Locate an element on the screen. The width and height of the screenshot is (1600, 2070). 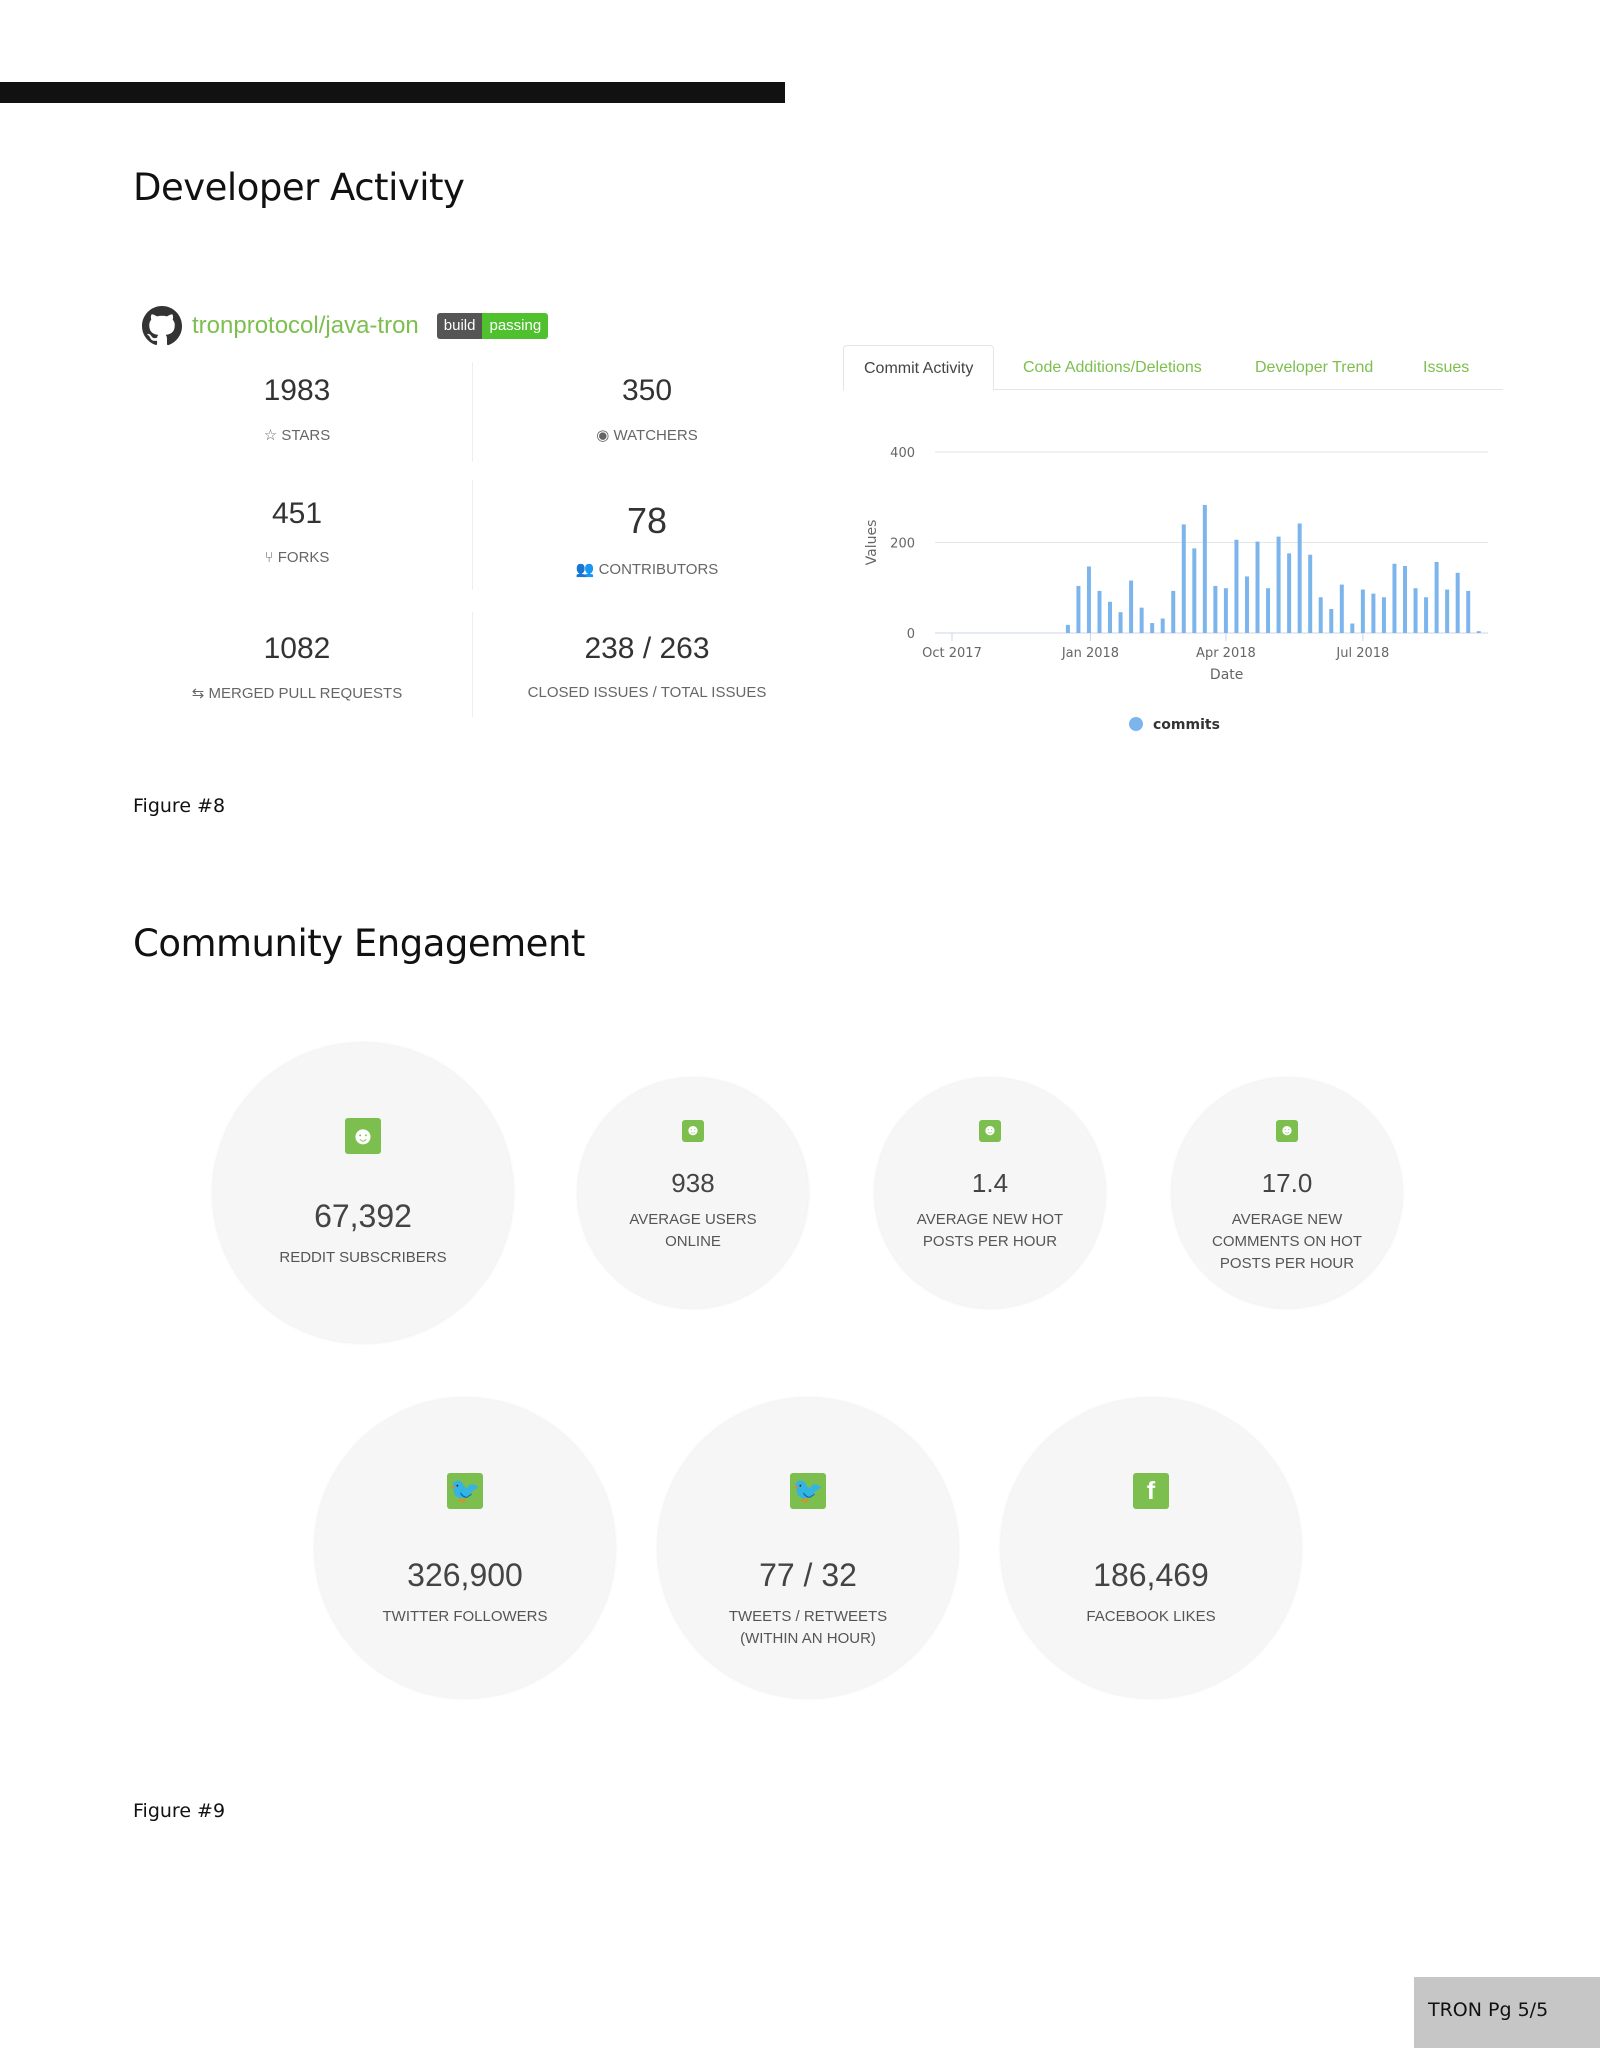
stat-contributors: 78 👥 CONTRIBUTORS is located at coordinates (647, 539).